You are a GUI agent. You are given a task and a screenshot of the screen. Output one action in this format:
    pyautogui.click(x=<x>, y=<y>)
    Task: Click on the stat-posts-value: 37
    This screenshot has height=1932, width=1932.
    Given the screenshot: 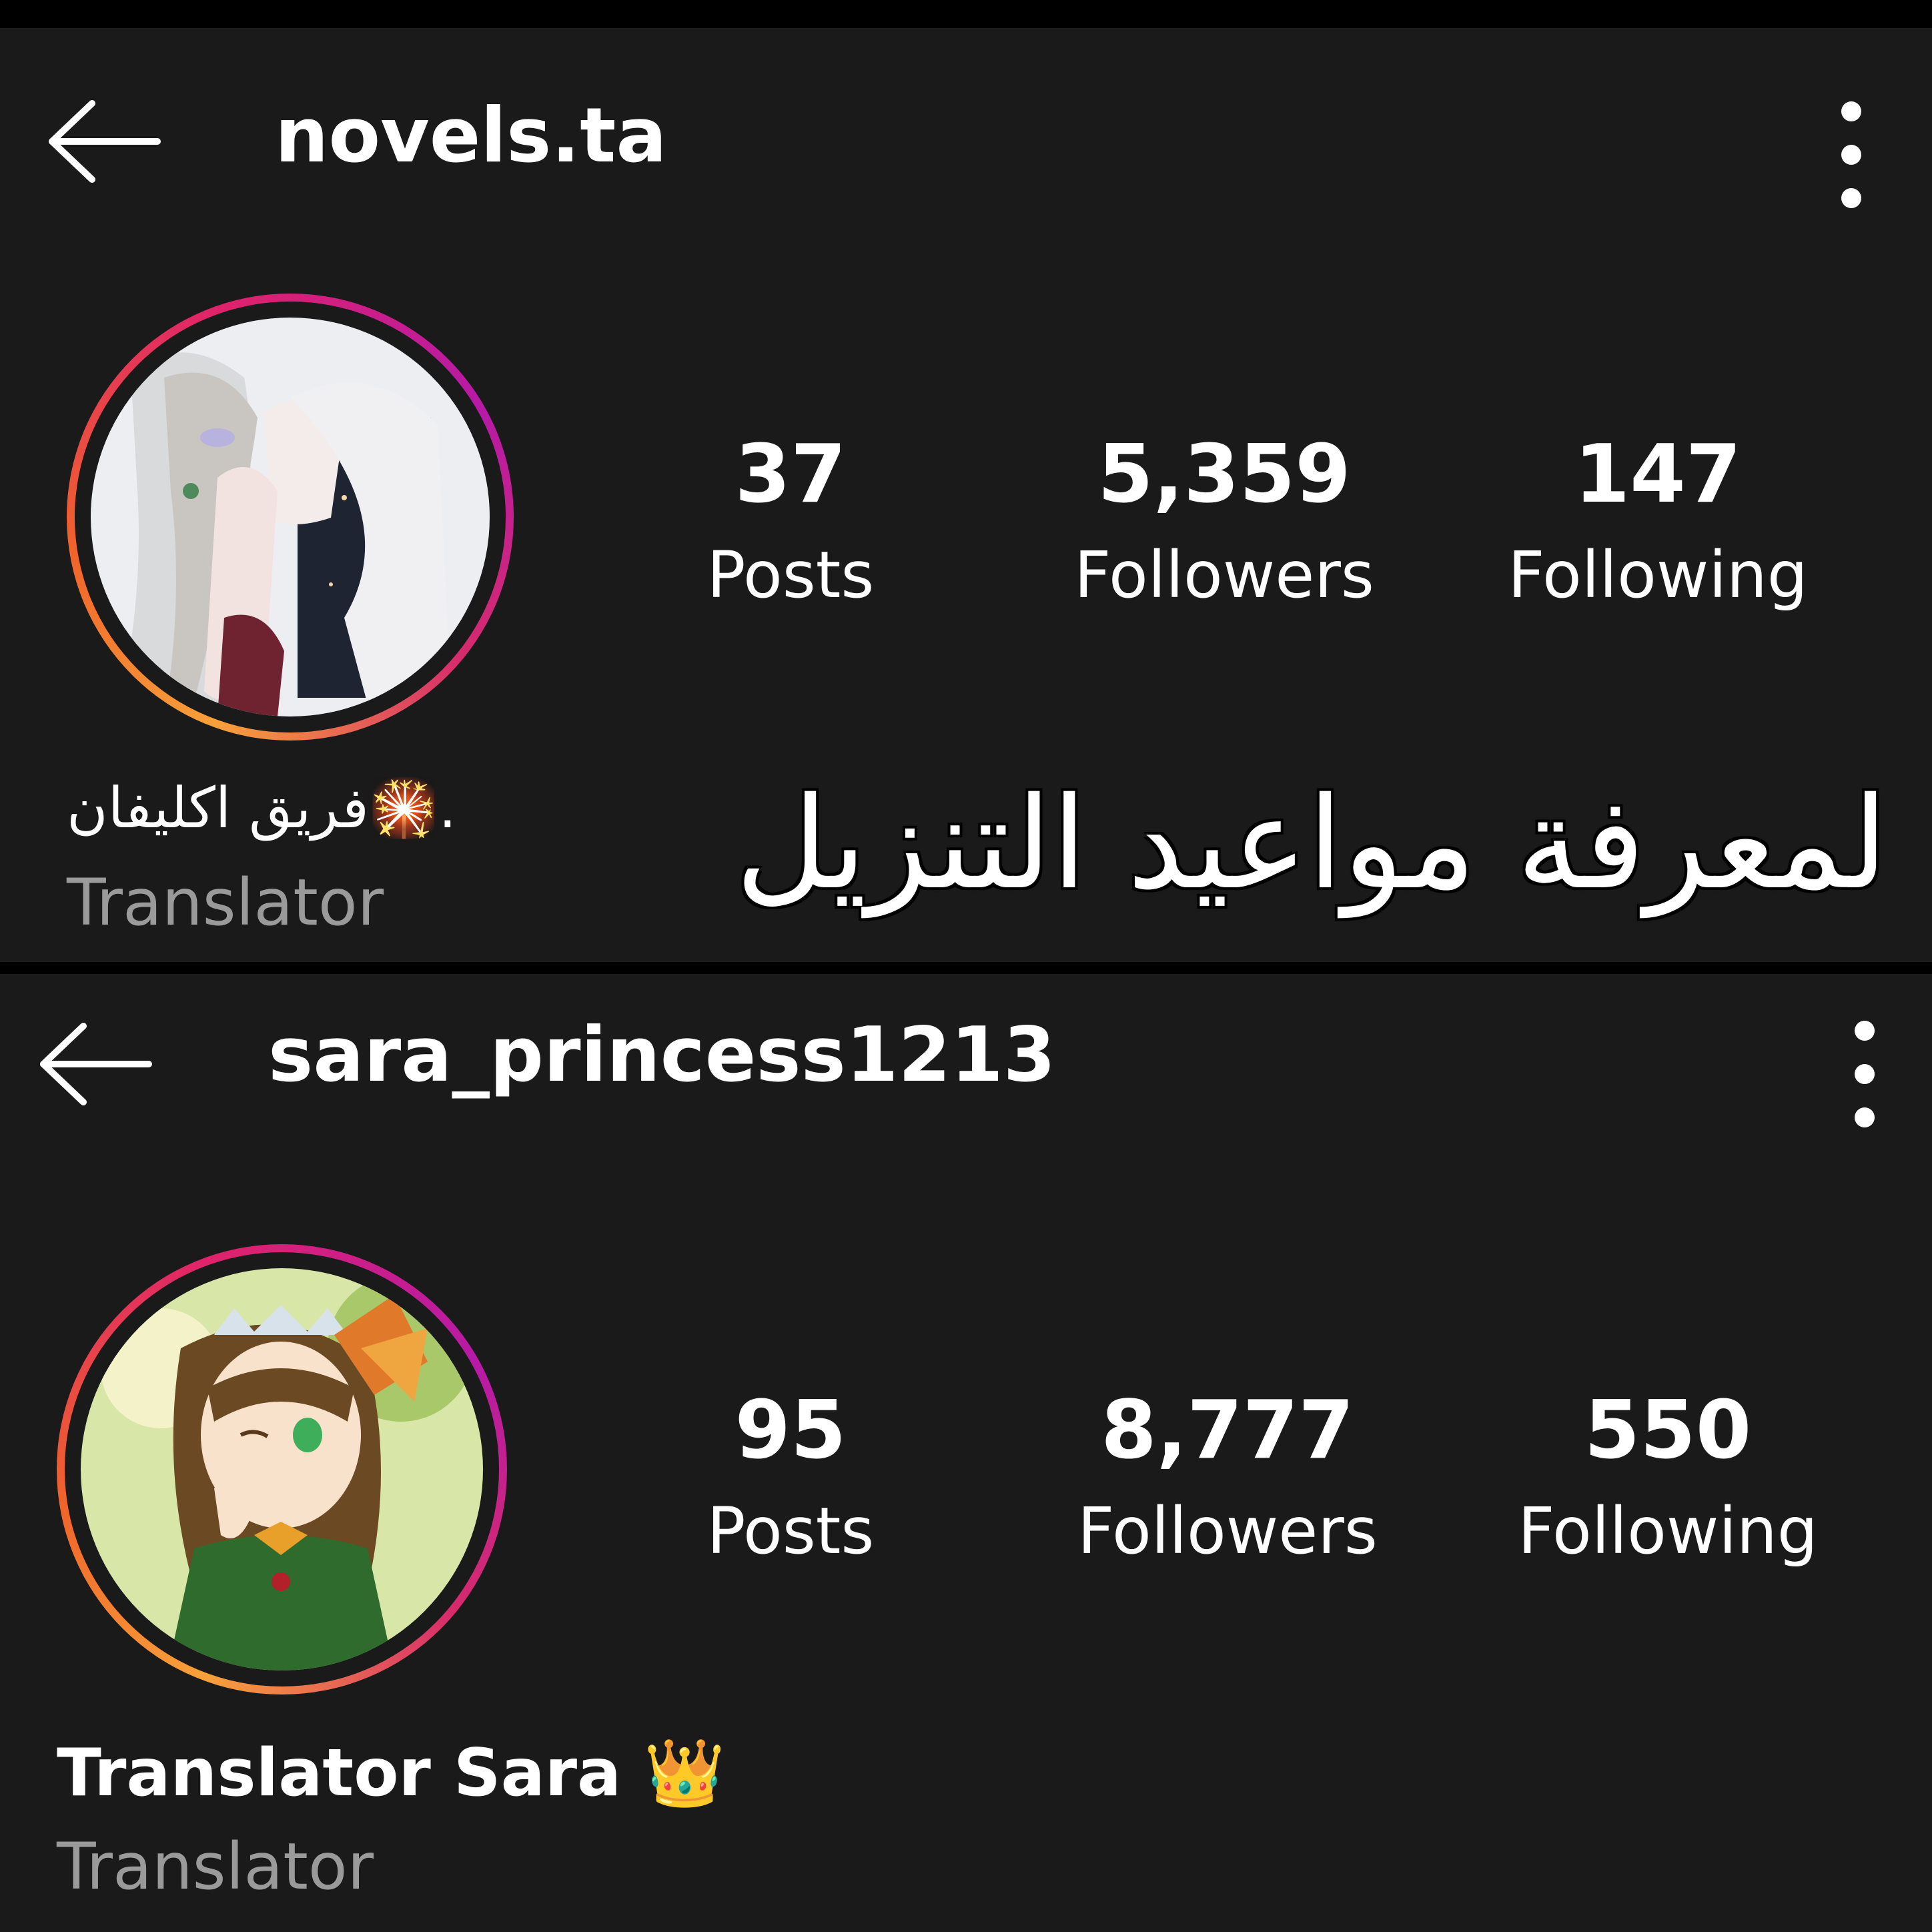 What is the action you would take?
    pyautogui.click(x=791, y=475)
    